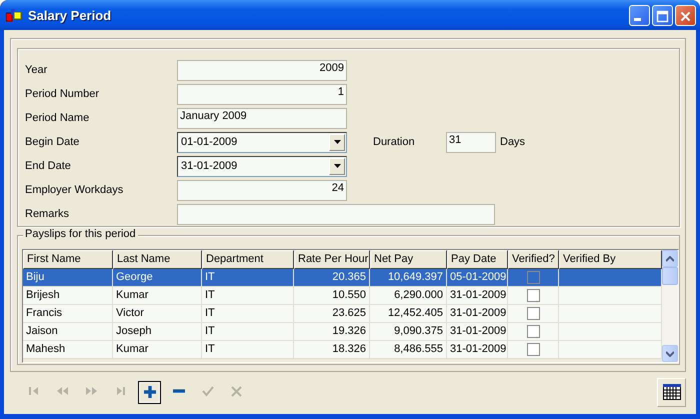 The width and height of the screenshot is (700, 419). What do you see at coordinates (336, 214) in the screenshot?
I see `input-field` at bounding box center [336, 214].